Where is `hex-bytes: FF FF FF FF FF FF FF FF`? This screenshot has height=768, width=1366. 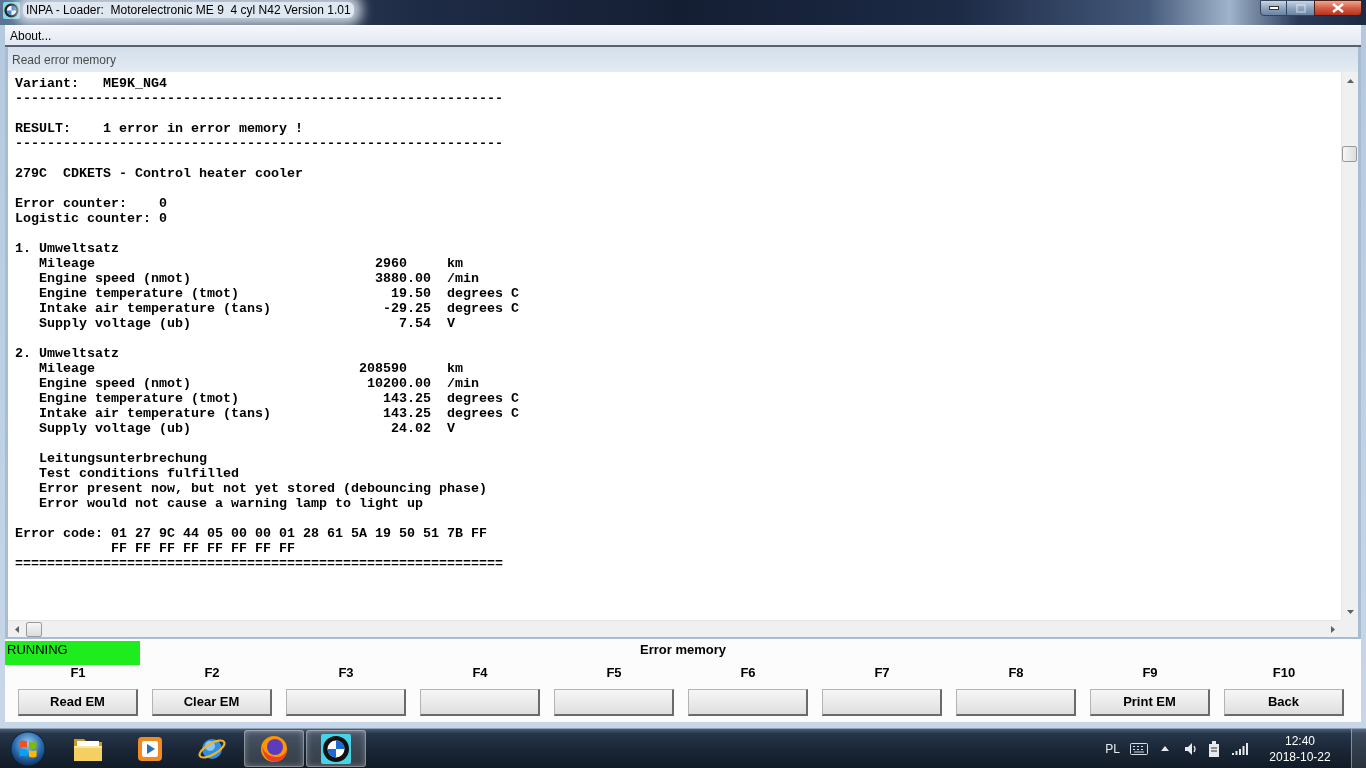
hex-bytes: FF FF FF FF FF FF FF FF is located at coordinates (203, 548).